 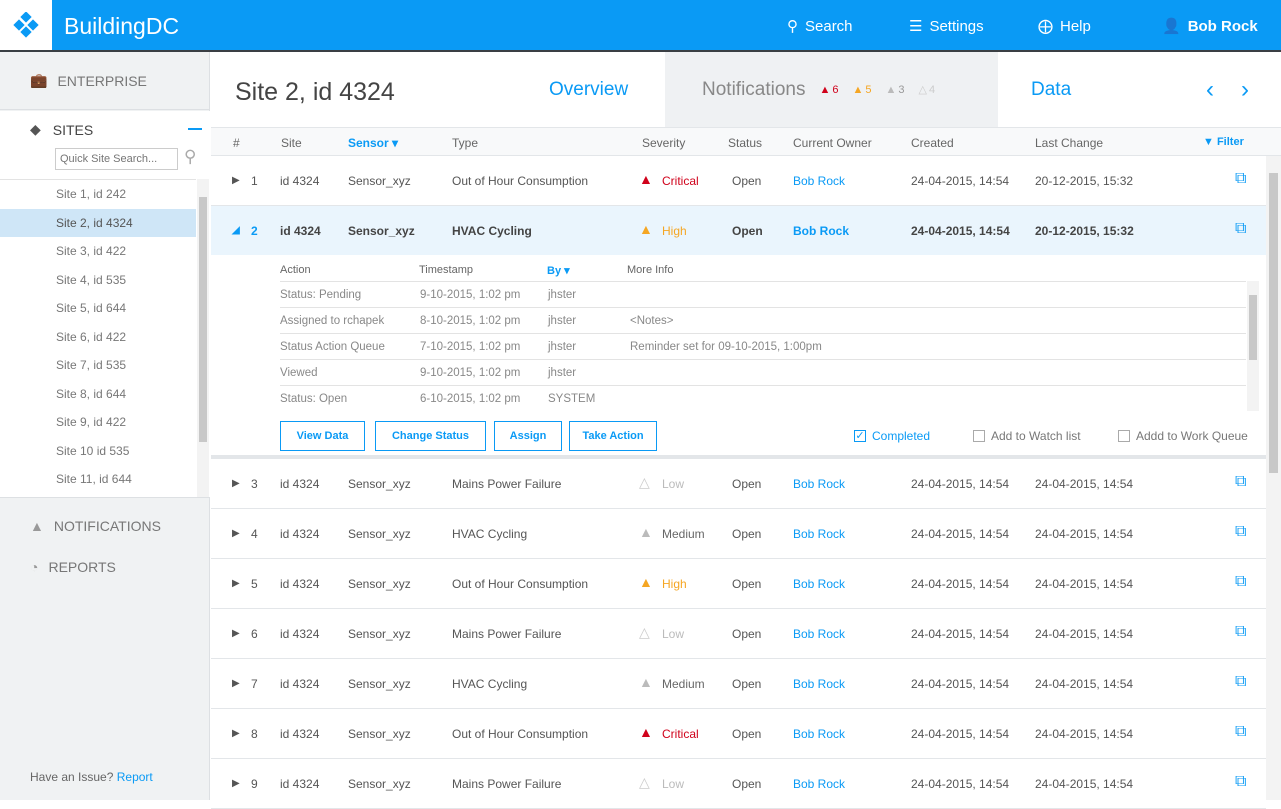 I want to click on collapse-button, so click(x=195, y=129).